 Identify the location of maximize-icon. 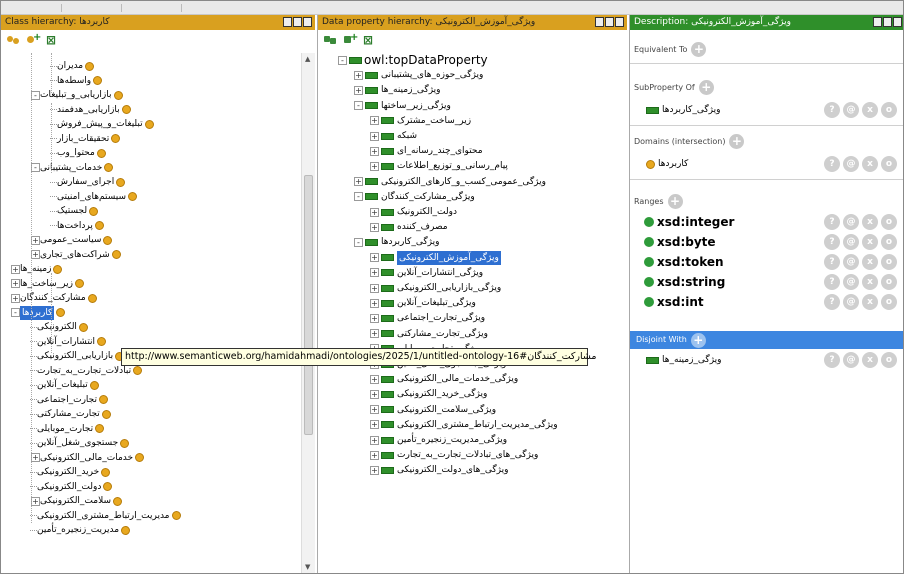
(887, 22).